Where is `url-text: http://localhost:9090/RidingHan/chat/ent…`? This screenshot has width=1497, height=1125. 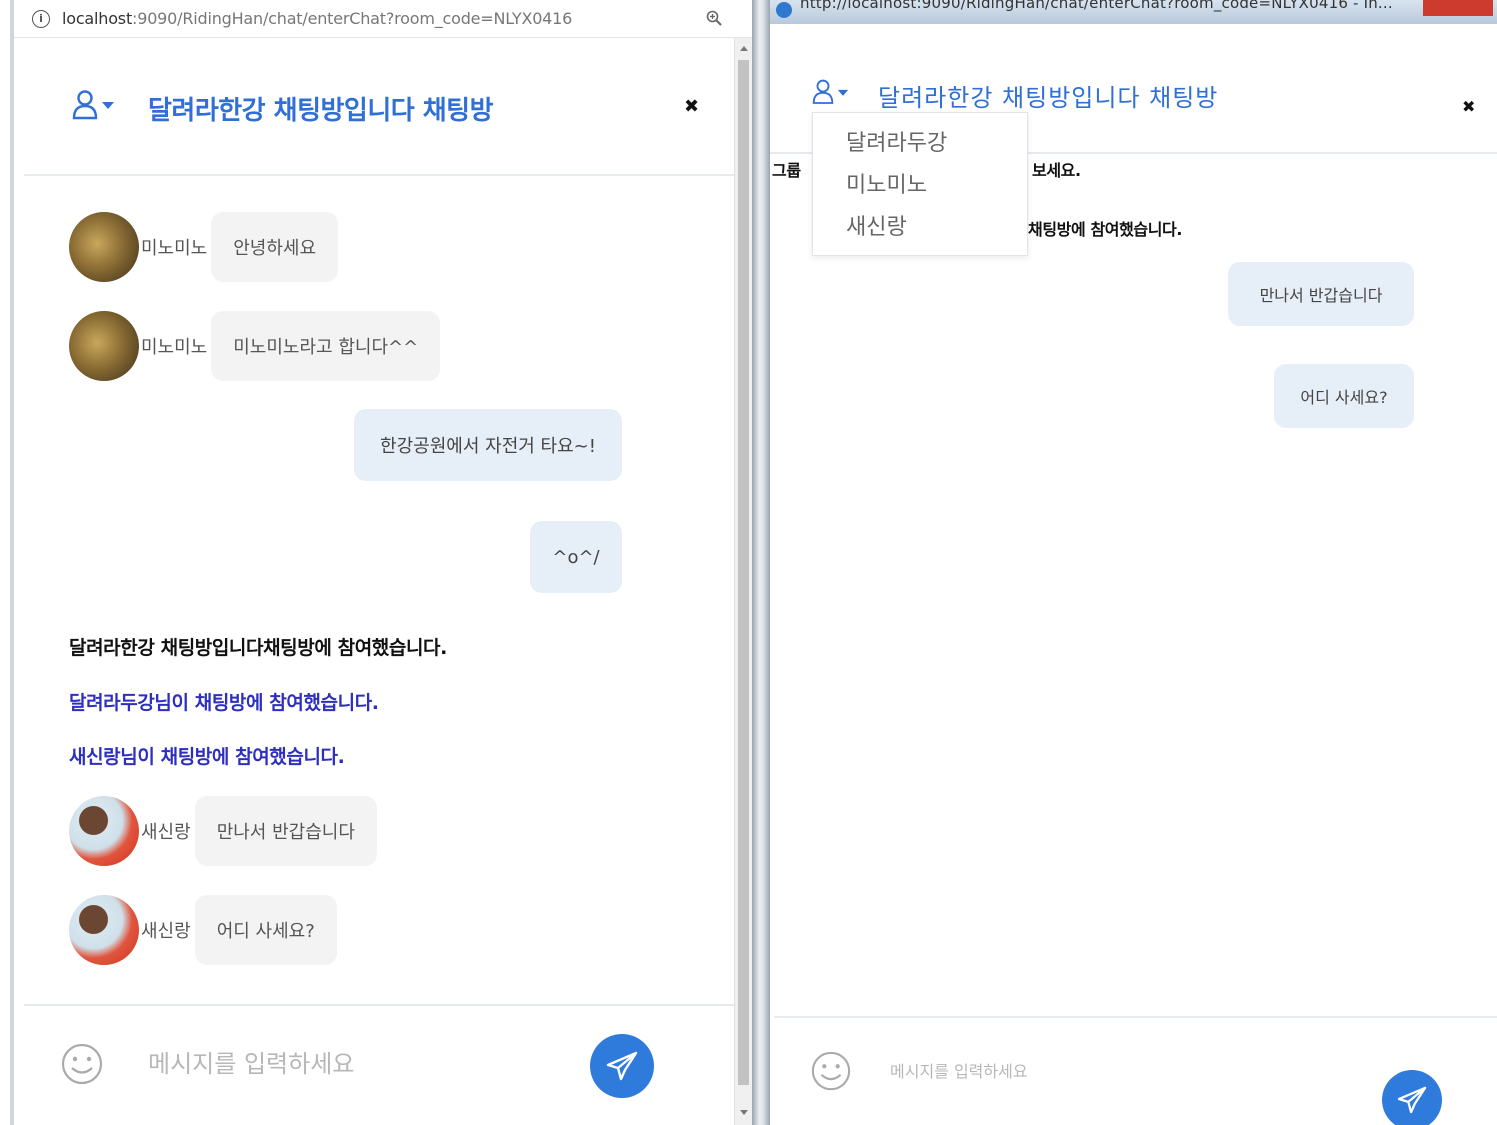 url-text: http://localhost:9090/RidingHan/chat/ent… is located at coordinates (1096, 6).